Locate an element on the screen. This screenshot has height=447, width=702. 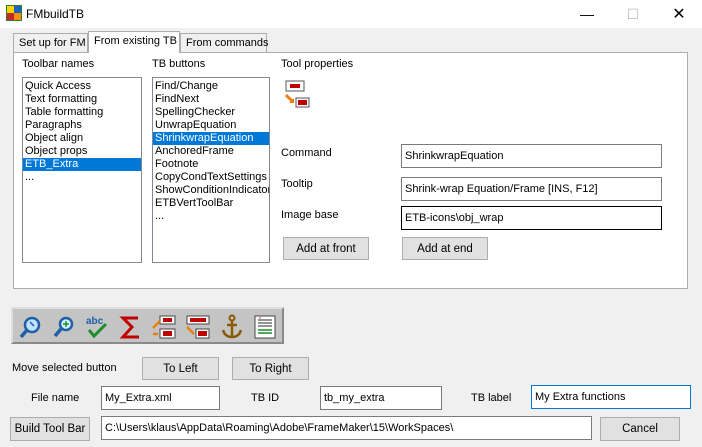
add-at-front-button: Add at front is located at coordinates (326, 248).